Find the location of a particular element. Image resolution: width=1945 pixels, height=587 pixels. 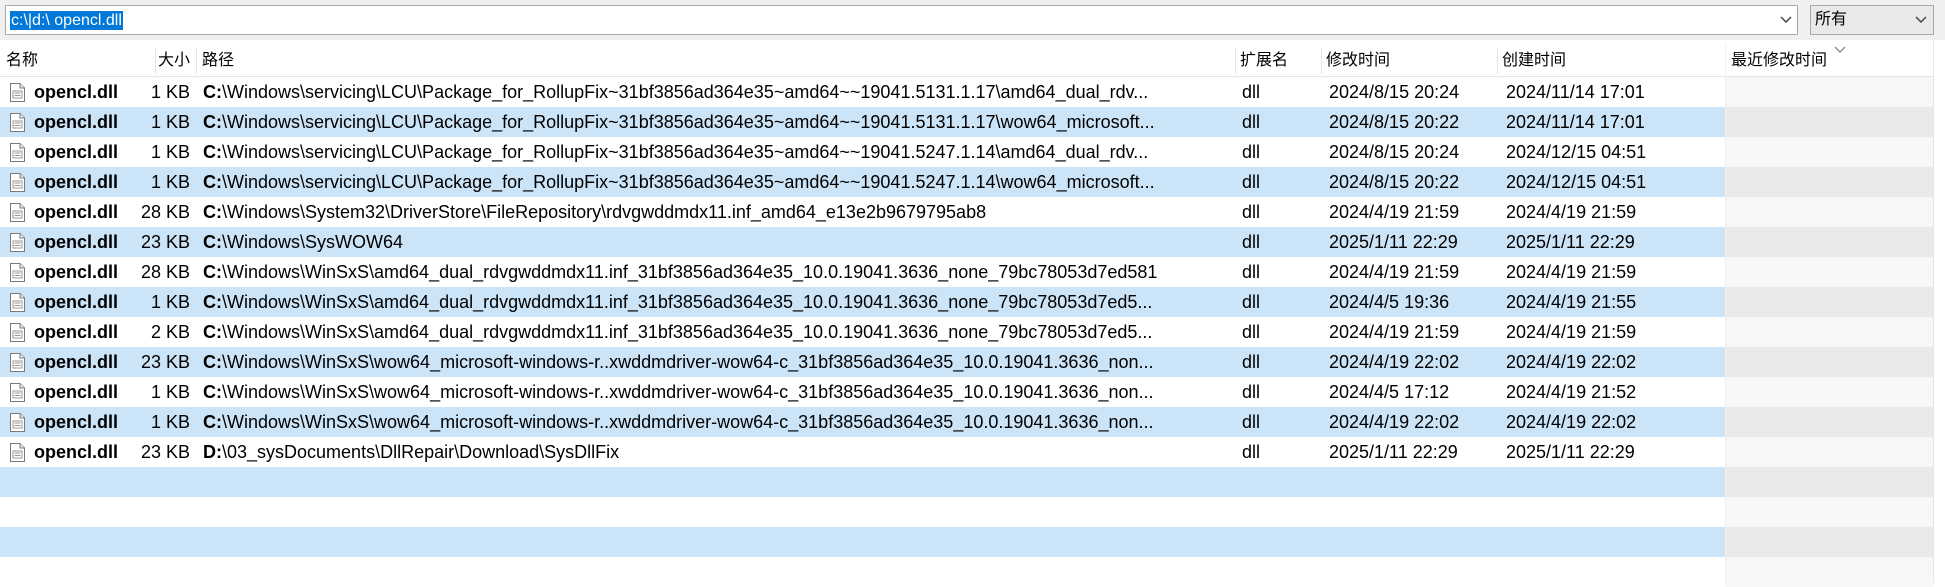

created-time: 2025/1/11 22:29 is located at coordinates (1570, 242).